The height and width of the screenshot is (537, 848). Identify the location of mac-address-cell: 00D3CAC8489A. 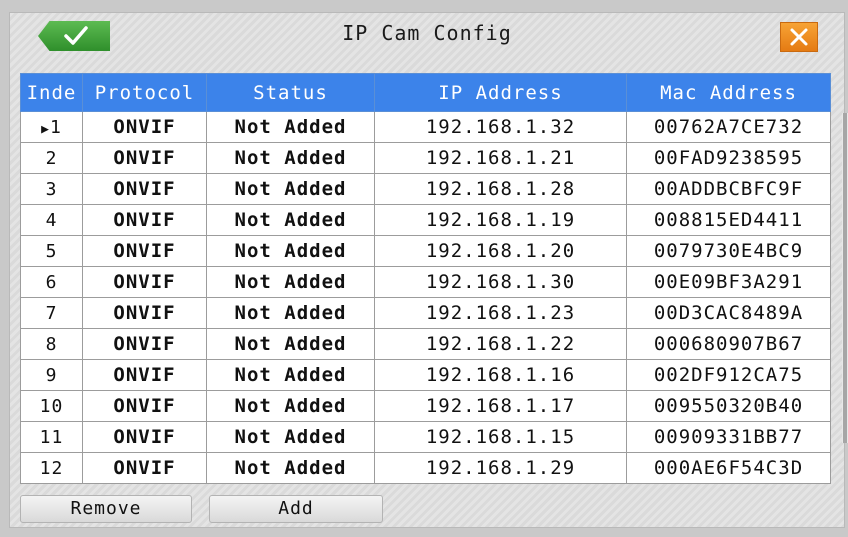
(728, 313).